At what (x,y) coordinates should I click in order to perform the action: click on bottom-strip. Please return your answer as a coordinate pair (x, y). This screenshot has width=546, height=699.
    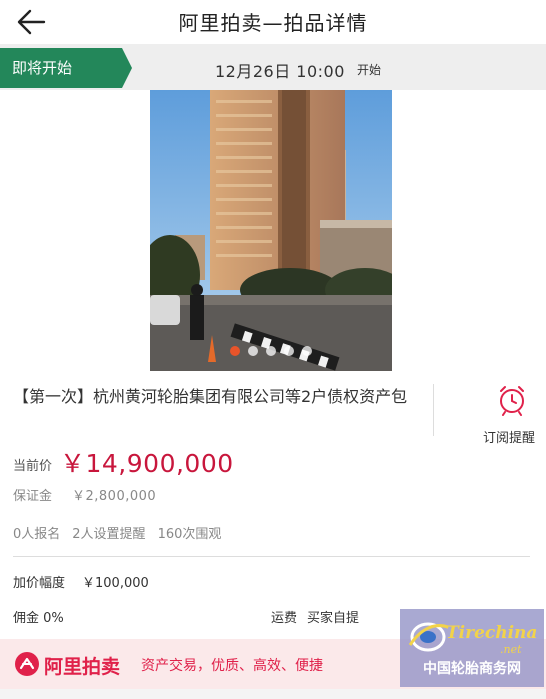
    Looking at the image, I should click on (273, 694).